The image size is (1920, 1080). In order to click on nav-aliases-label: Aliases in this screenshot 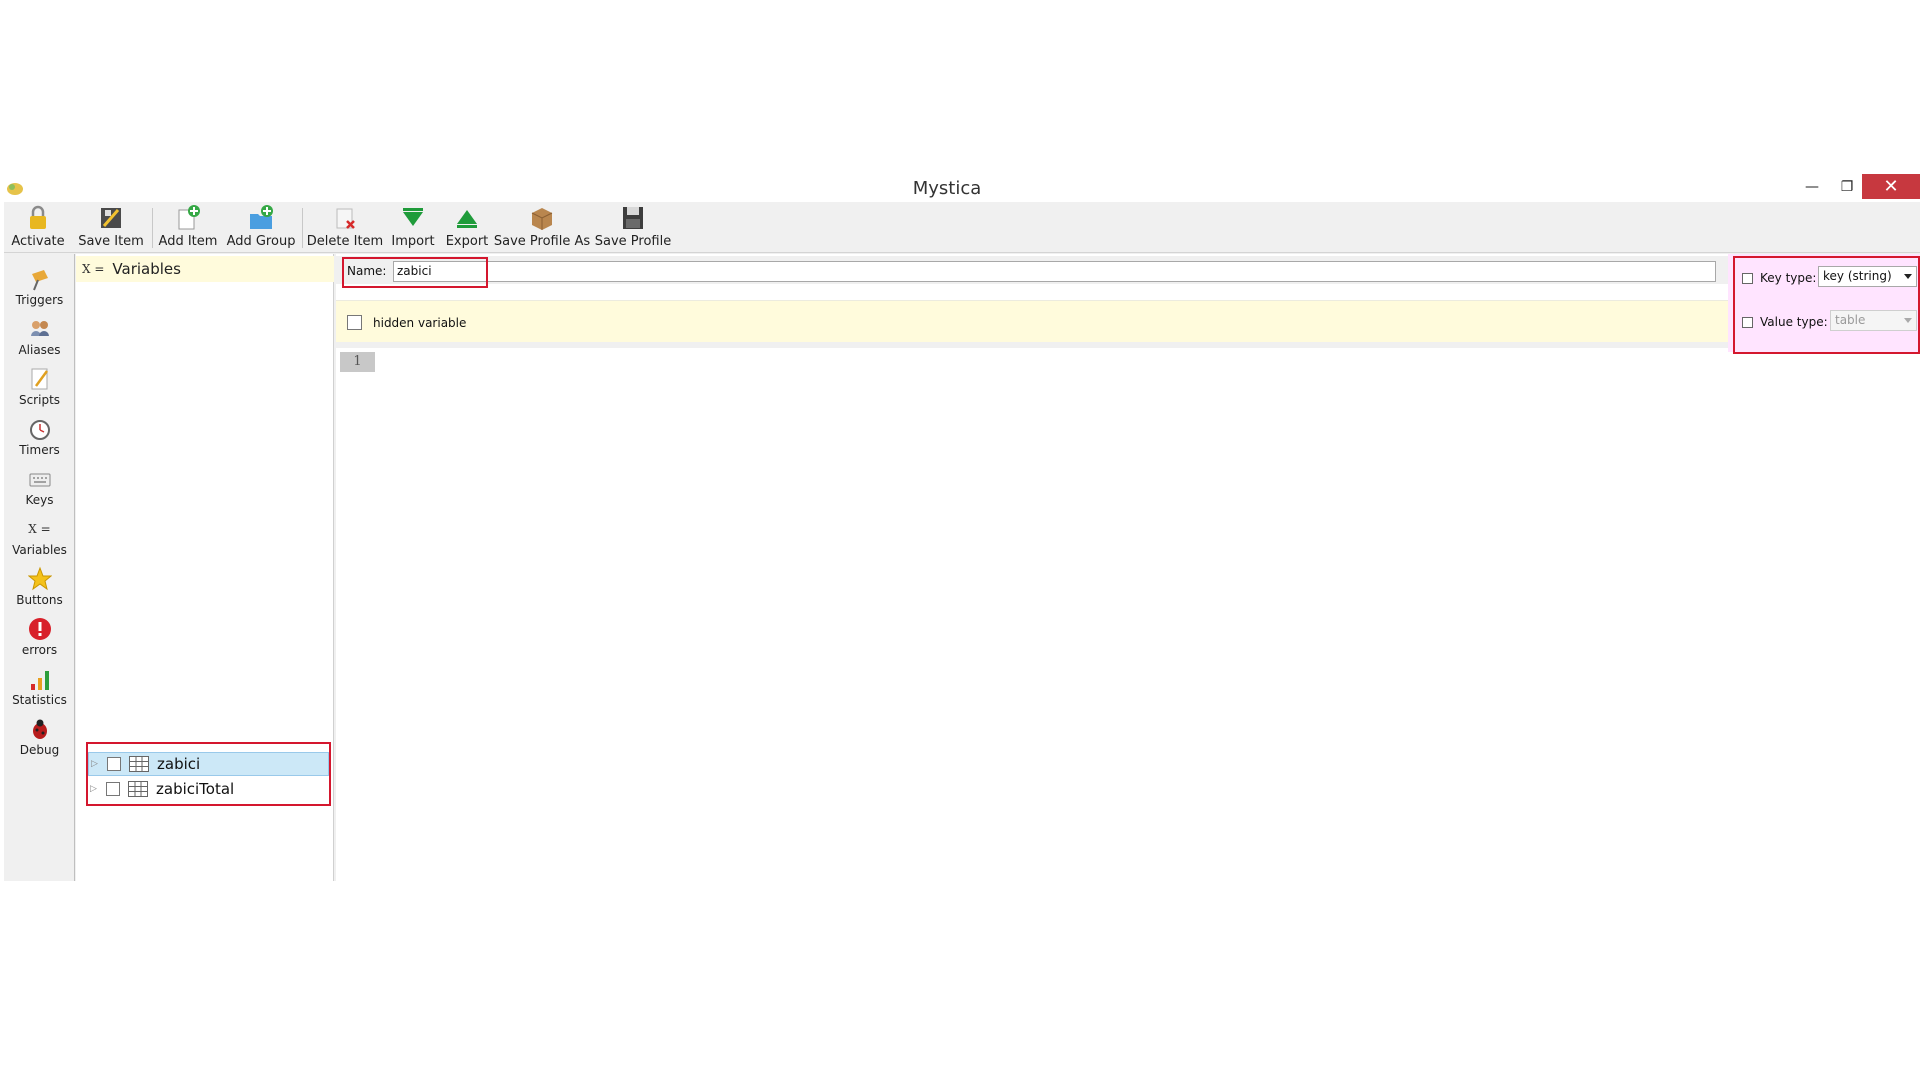, I will do `click(39, 350)`.